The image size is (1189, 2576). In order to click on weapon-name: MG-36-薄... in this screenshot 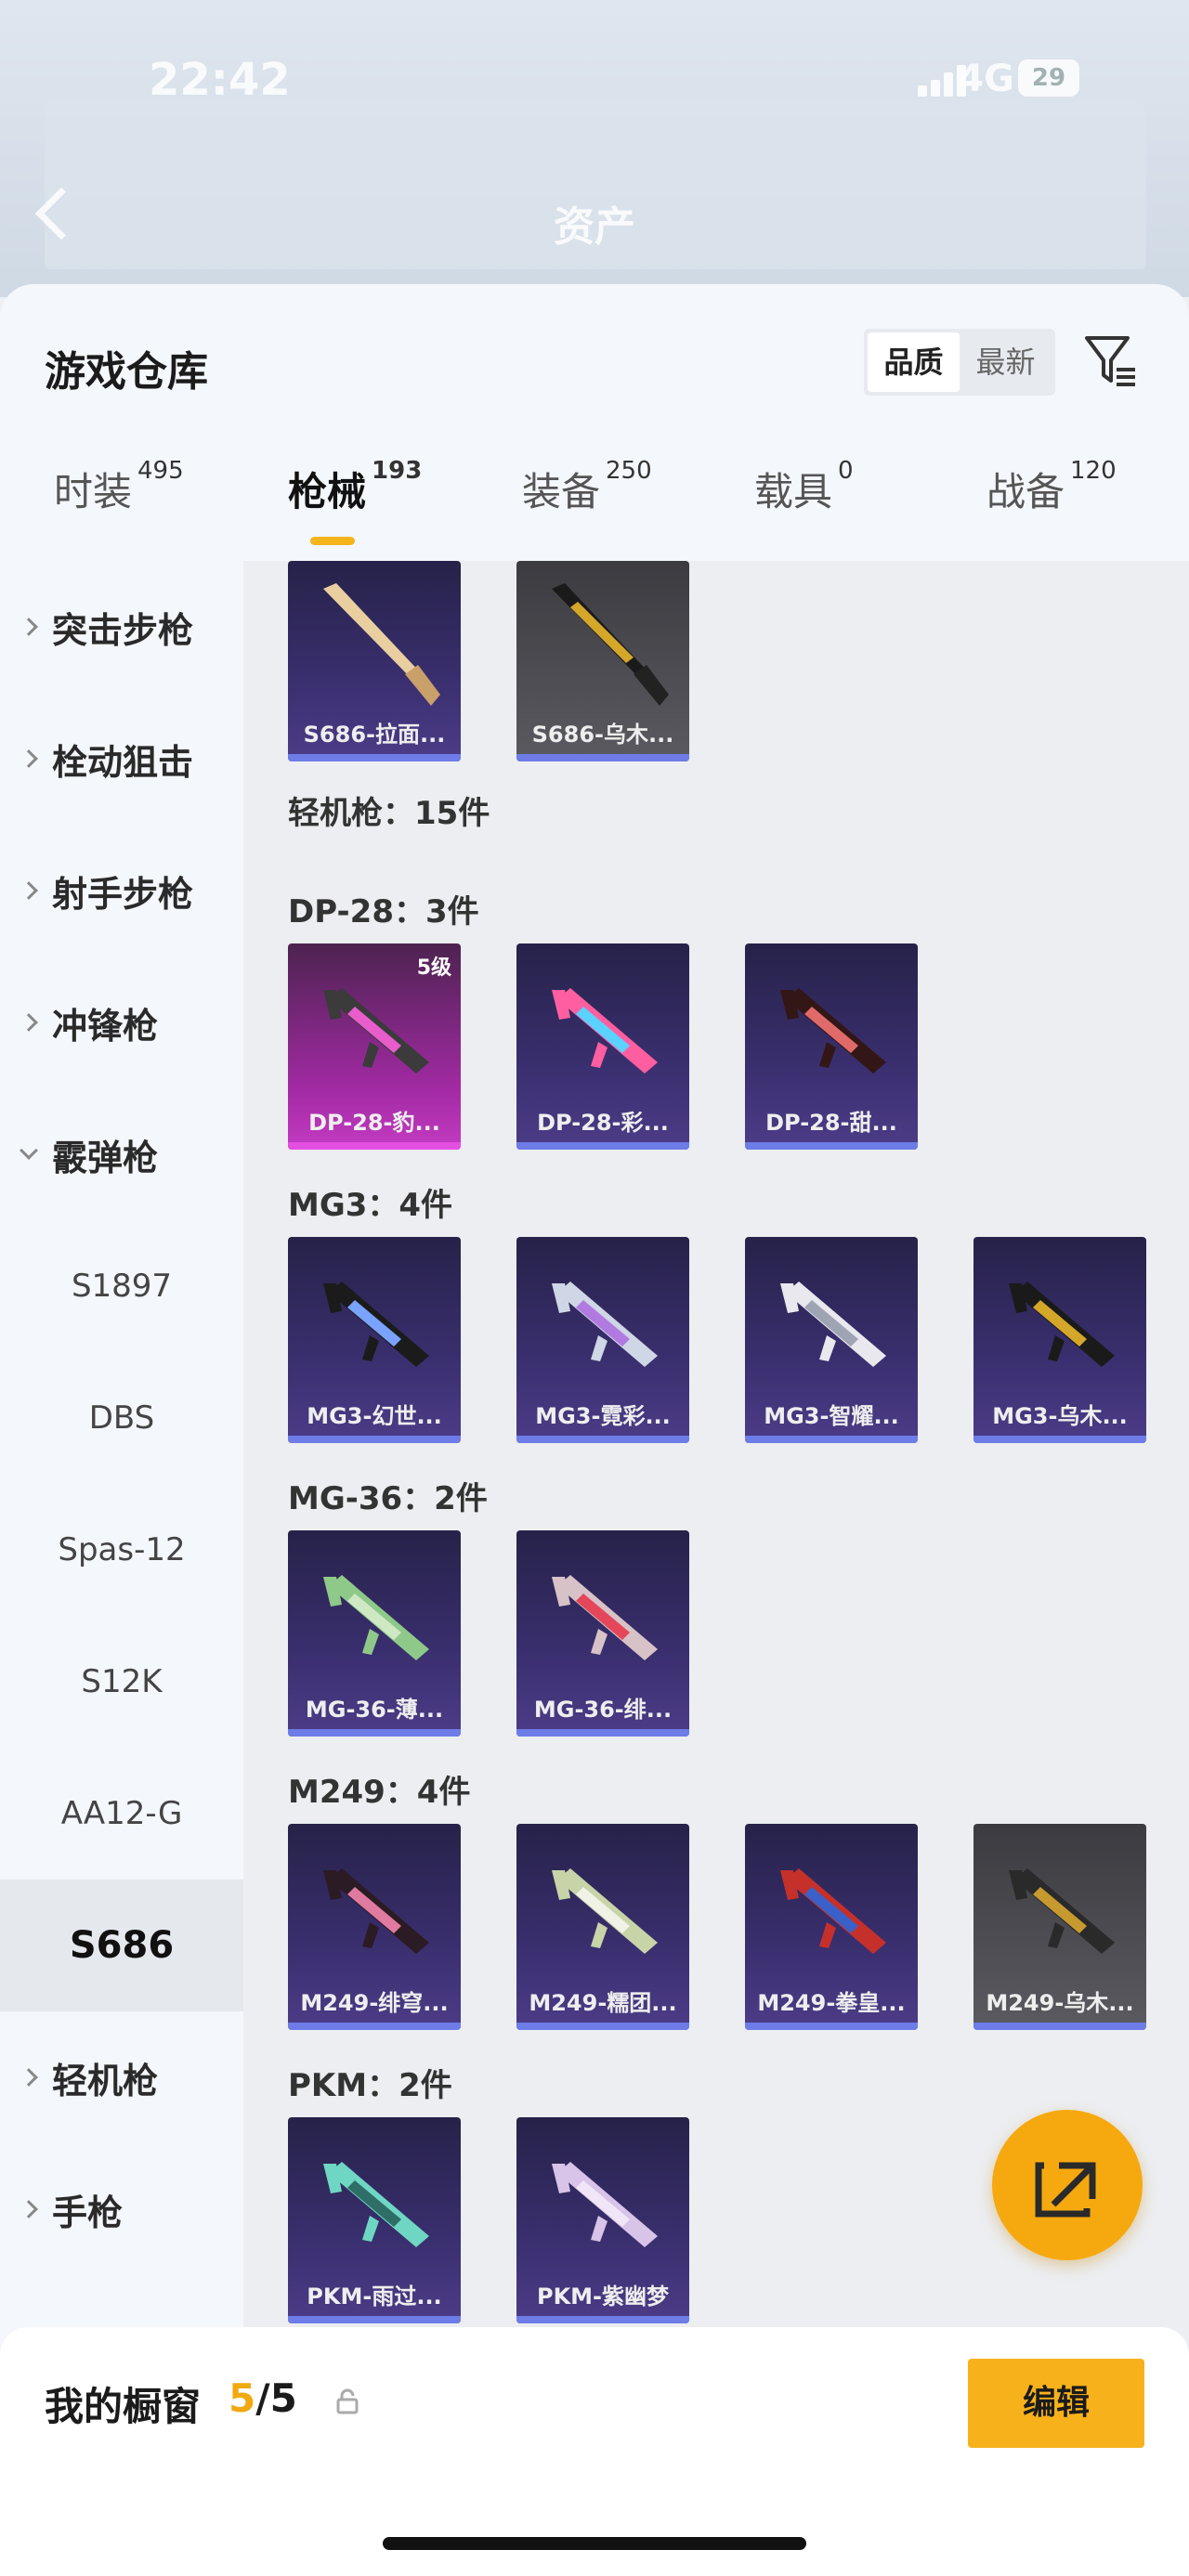, I will do `click(374, 1710)`.